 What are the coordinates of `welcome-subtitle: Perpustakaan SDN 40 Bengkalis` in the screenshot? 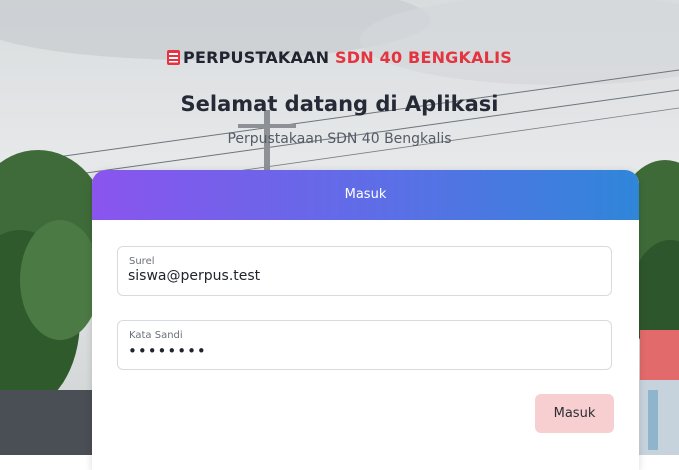 It's located at (339, 139).